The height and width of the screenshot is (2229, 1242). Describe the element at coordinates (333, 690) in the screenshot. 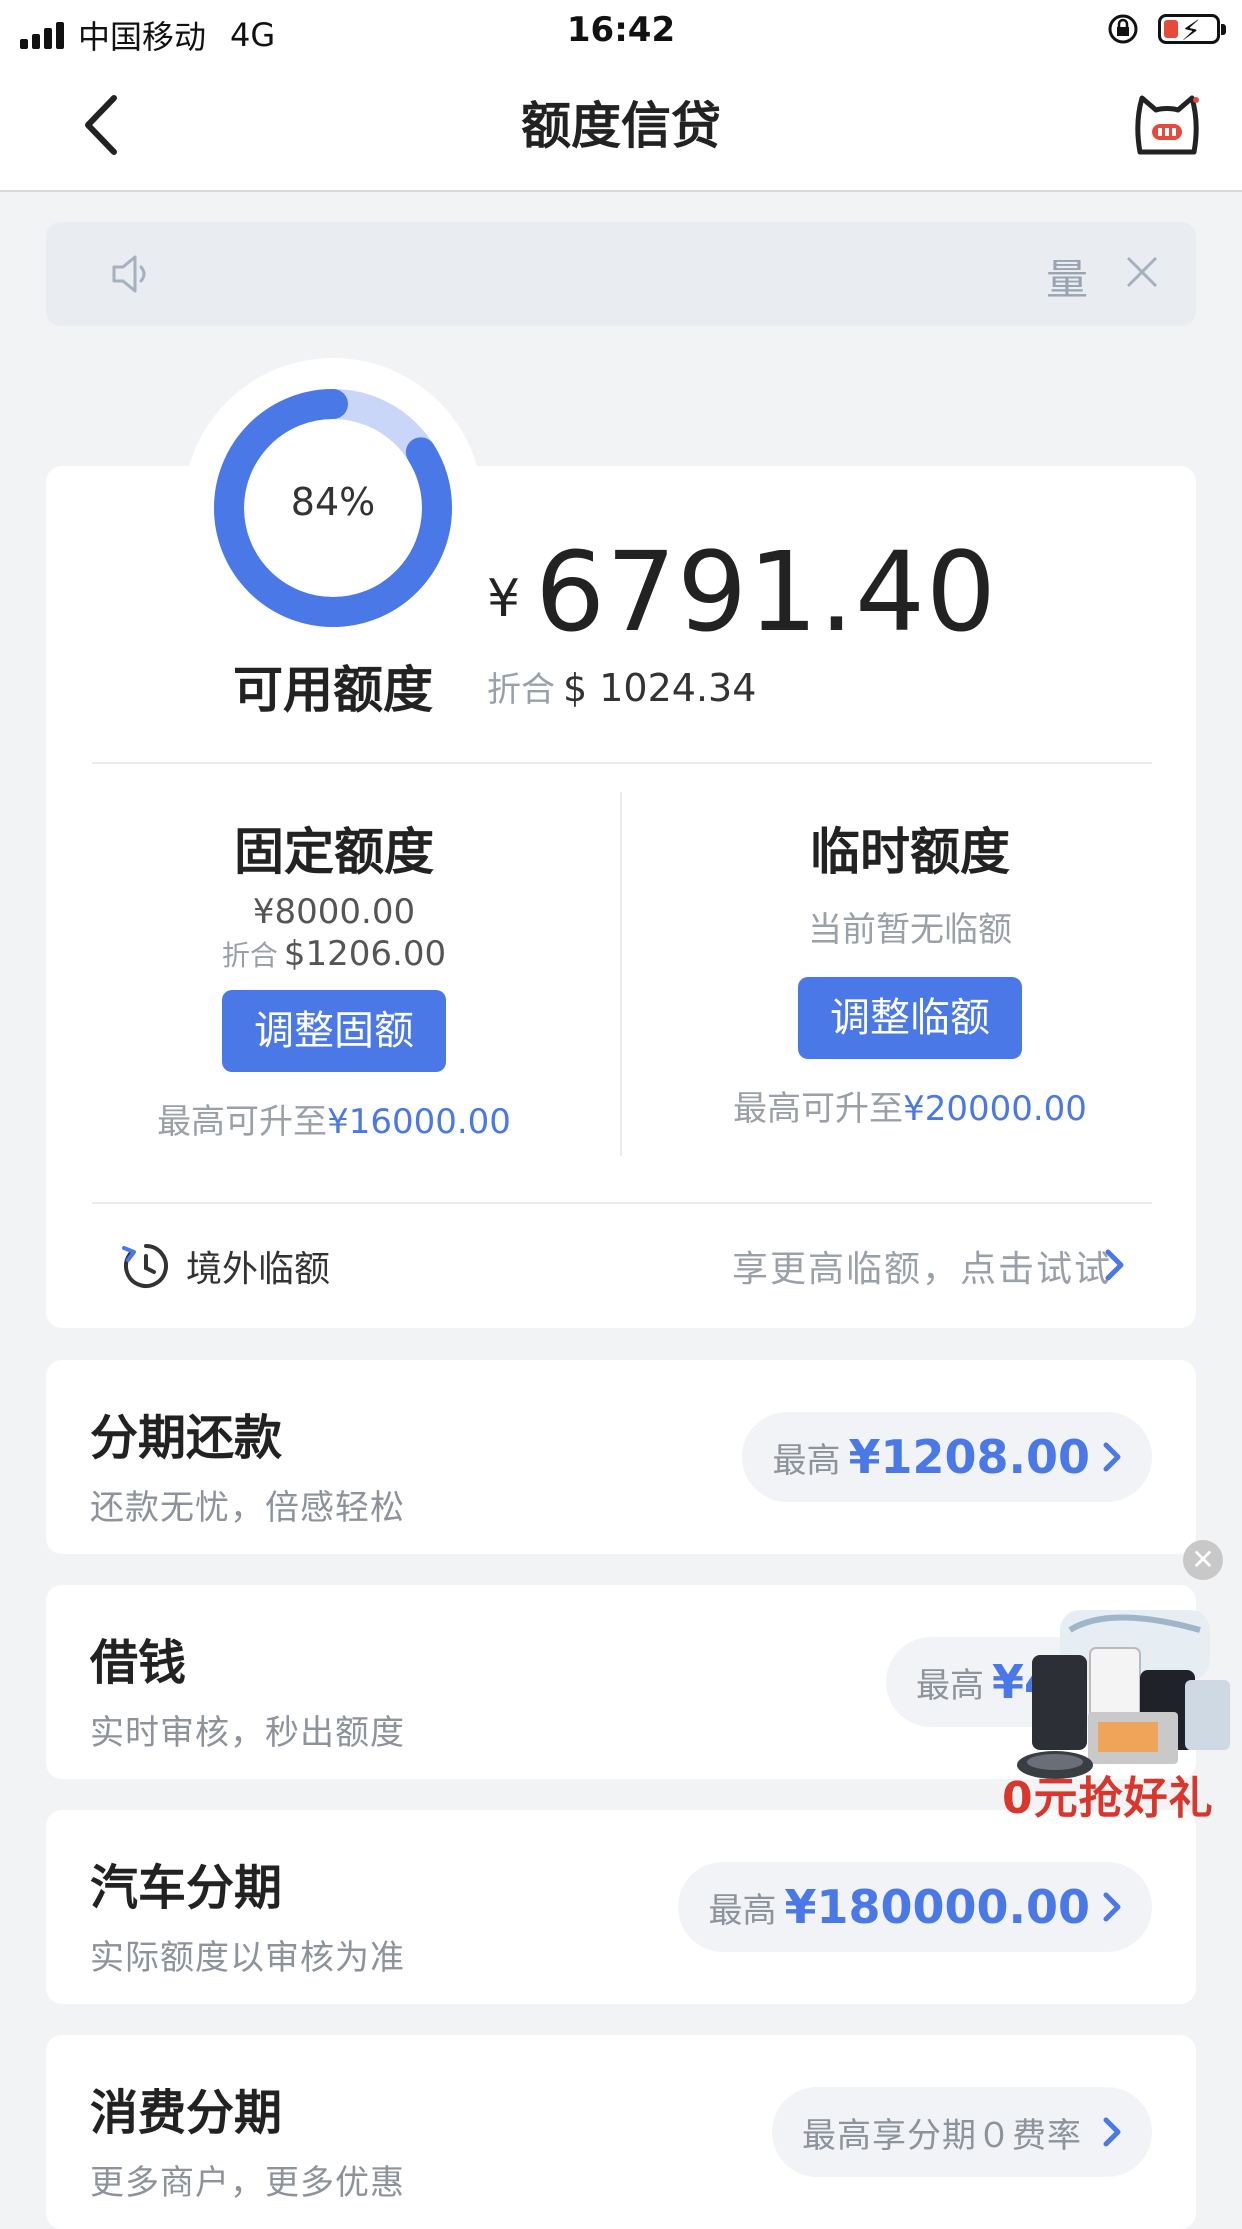

I see `available-credit-label: 可用额度` at that location.